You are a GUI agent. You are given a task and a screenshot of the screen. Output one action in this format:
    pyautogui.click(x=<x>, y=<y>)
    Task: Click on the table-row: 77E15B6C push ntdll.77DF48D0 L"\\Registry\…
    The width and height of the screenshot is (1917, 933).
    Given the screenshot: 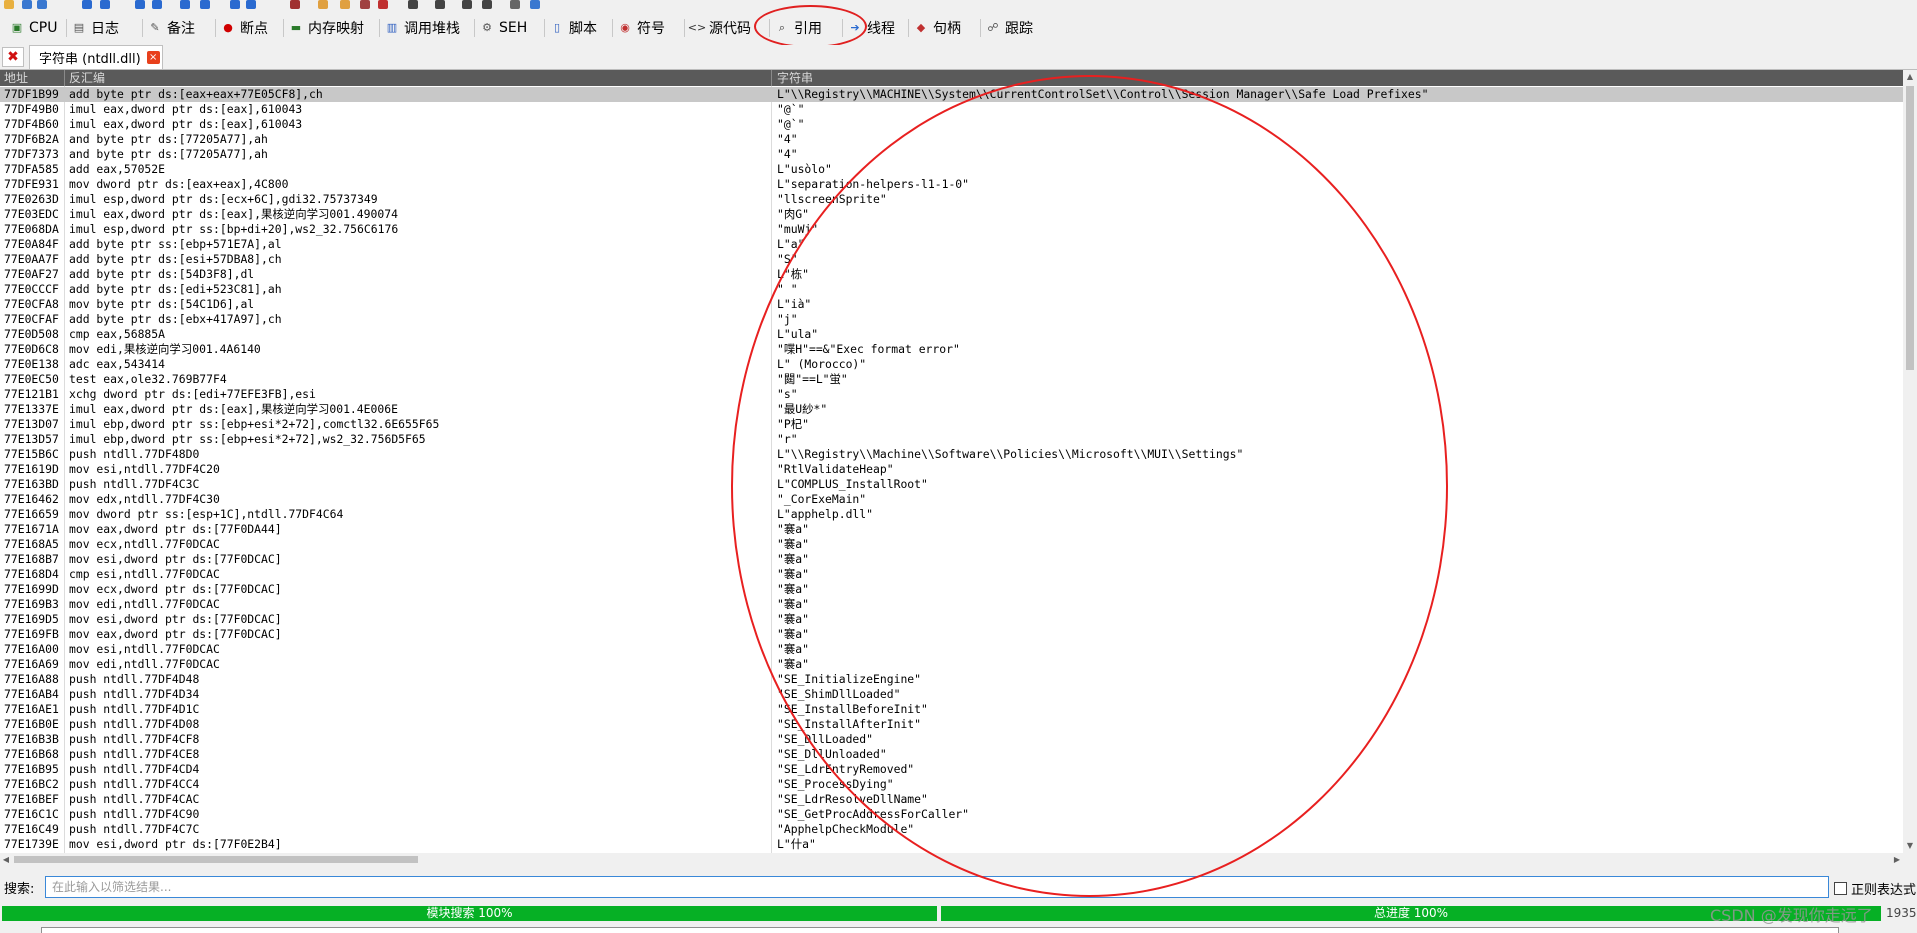 What is the action you would take?
    pyautogui.click(x=951, y=454)
    